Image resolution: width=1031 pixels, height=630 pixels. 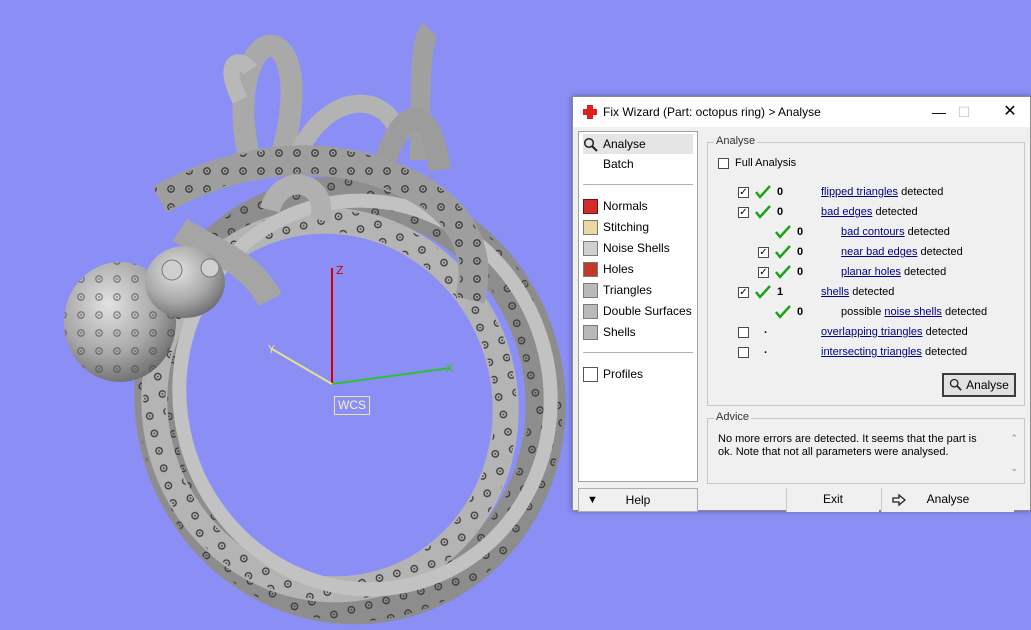 What do you see at coordinates (872, 332) in the screenshot?
I see `overlapping-triangles-link: overlapping triangles` at bounding box center [872, 332].